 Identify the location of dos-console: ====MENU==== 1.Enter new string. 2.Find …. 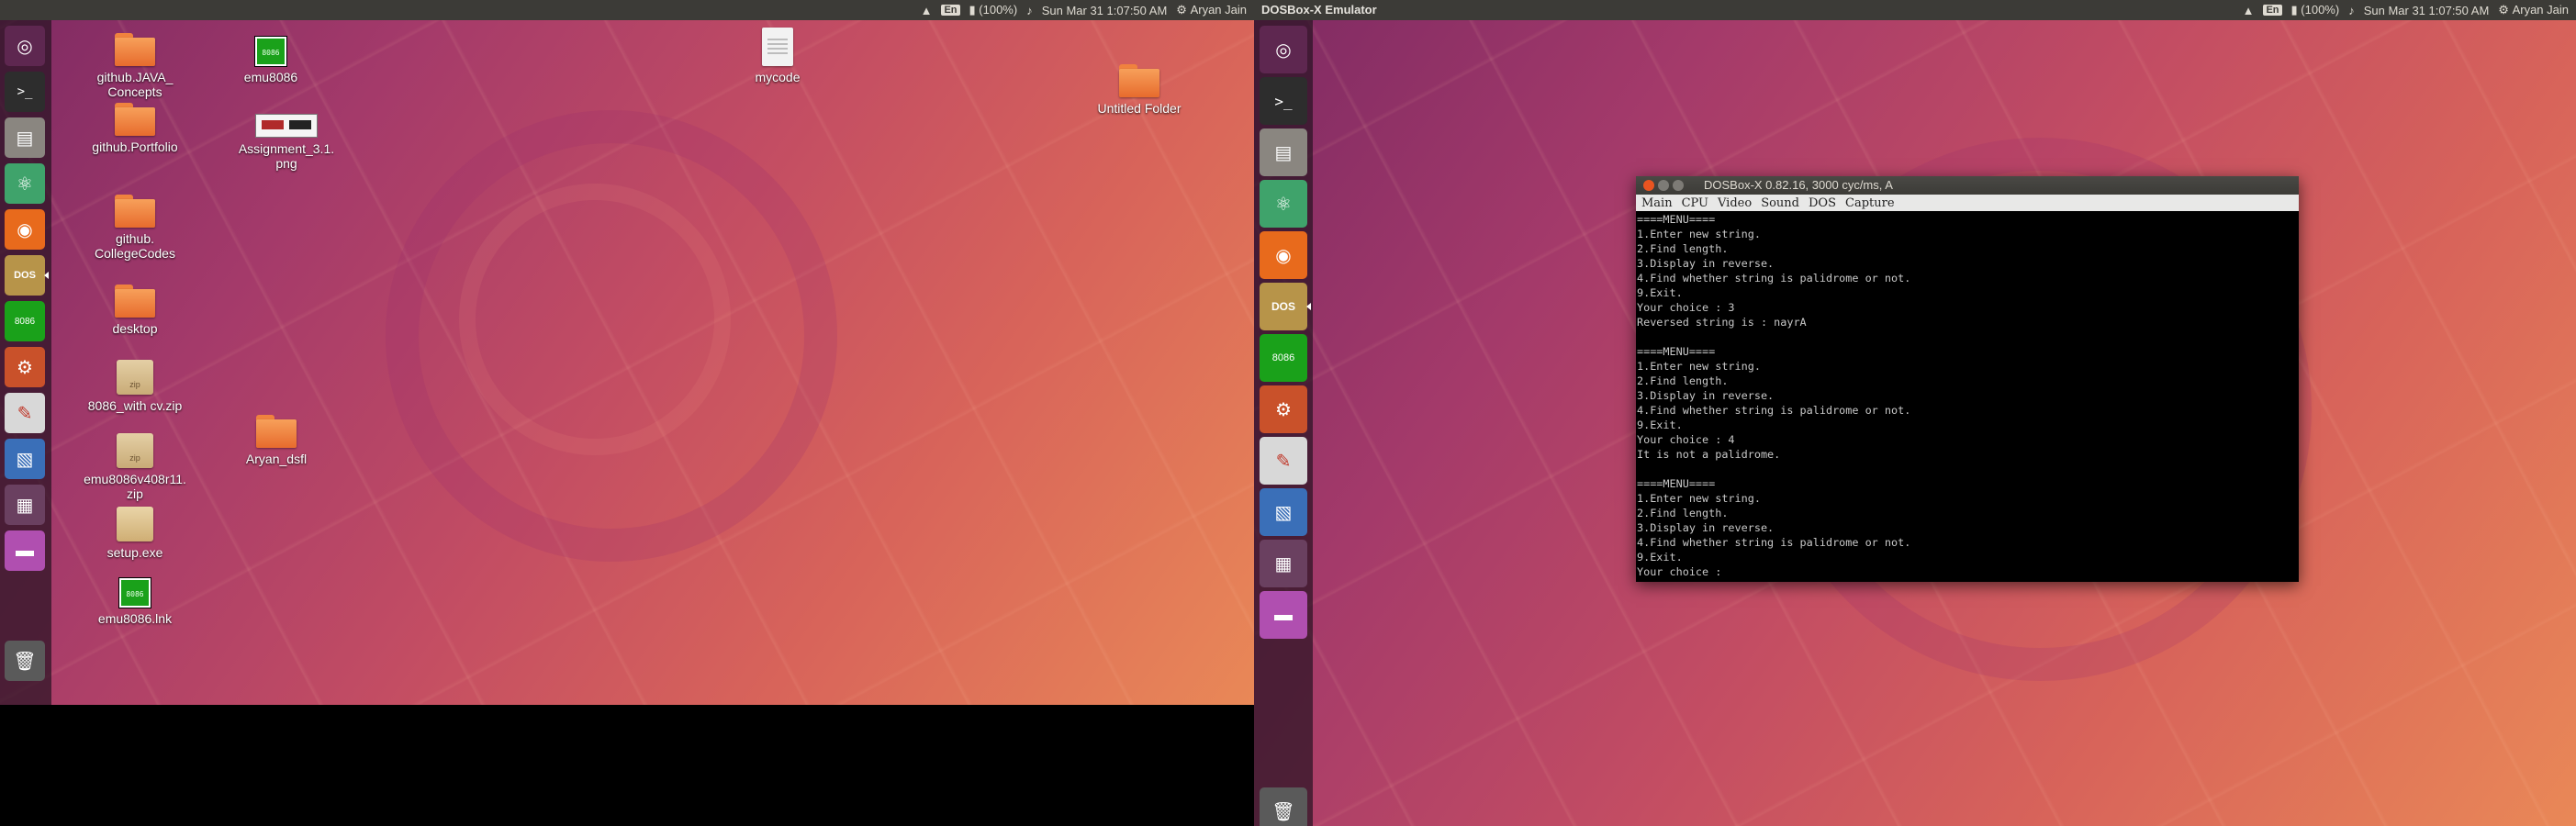
(1967, 396).